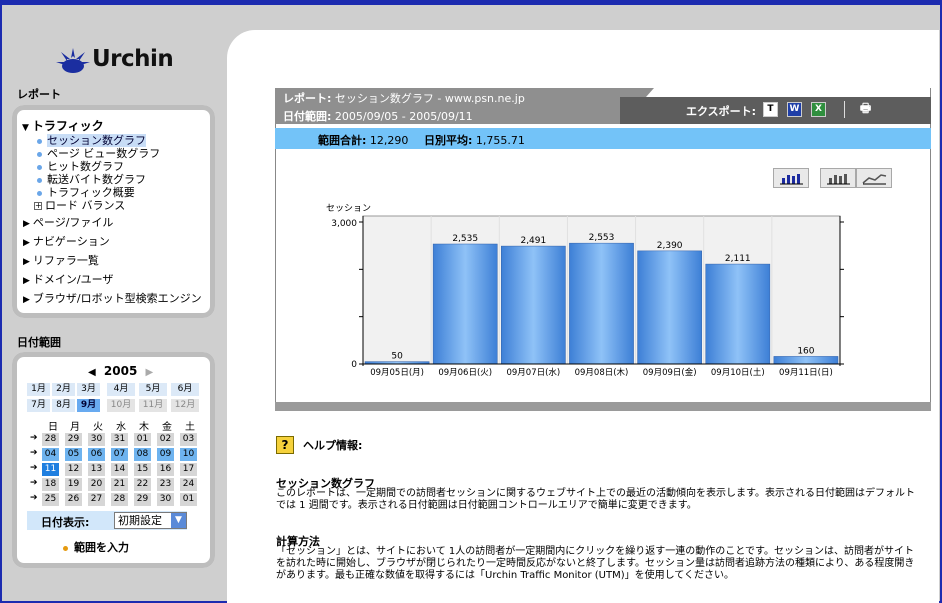 This screenshot has width=942, height=603. Describe the element at coordinates (63, 405) in the screenshot. I see `month-cell: 8月` at that location.